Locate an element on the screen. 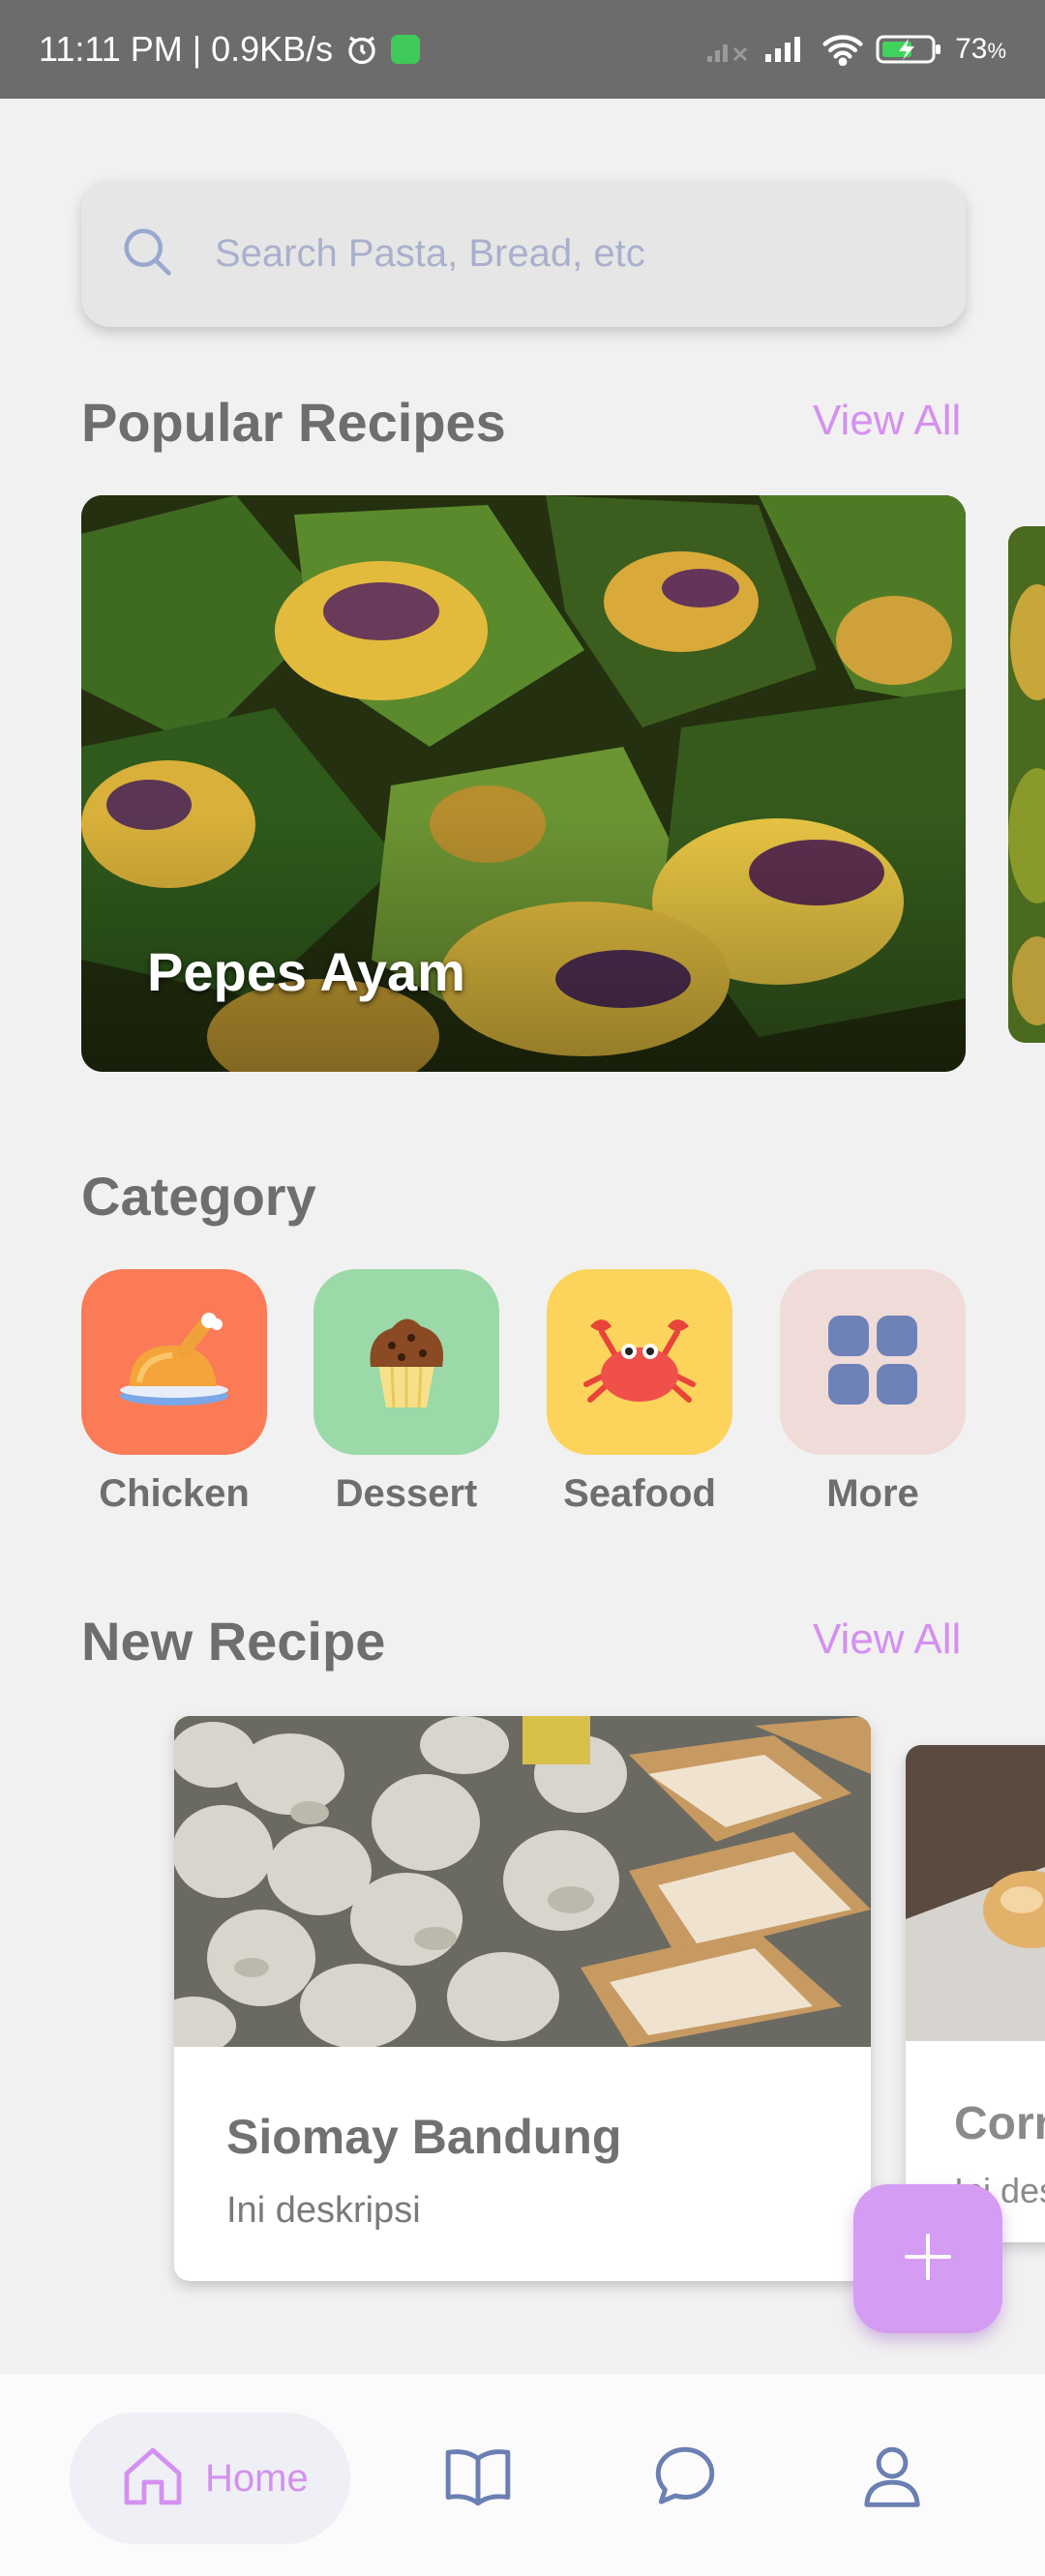 The image size is (1045, 2576). popular-view-all-link: View All is located at coordinates (887, 421).